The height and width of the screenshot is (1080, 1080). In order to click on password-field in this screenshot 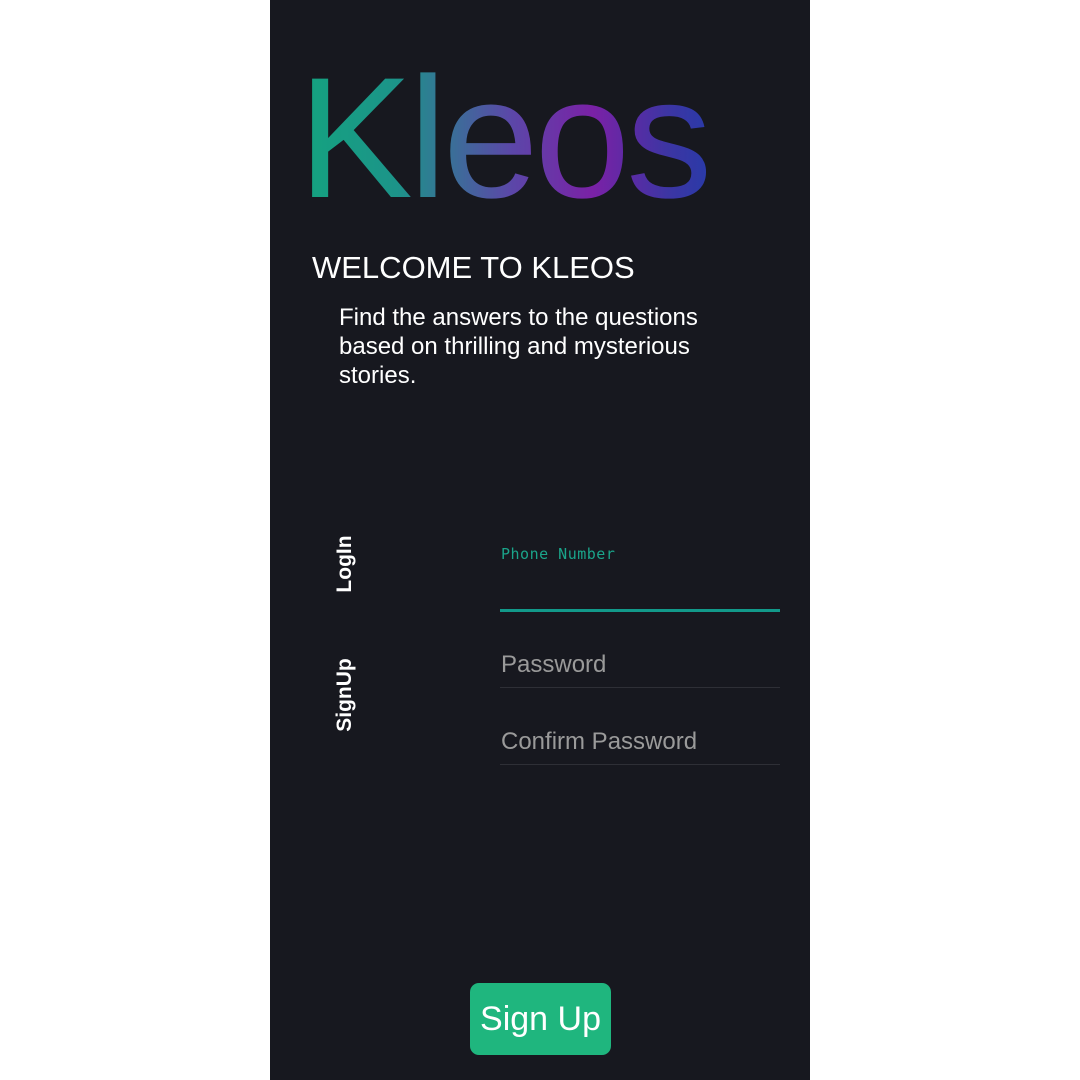, I will do `click(640, 667)`.